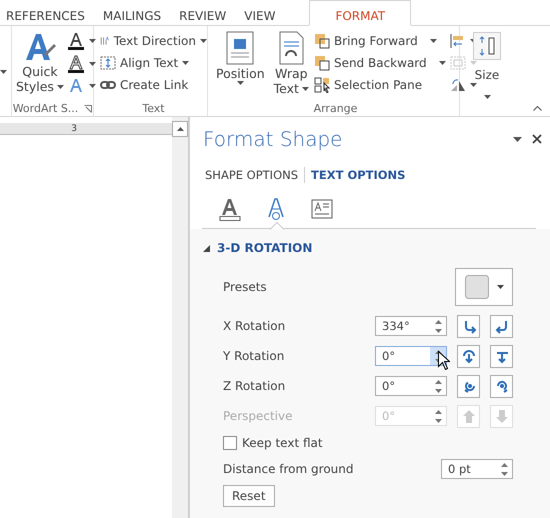  What do you see at coordinates (254, 386) in the screenshot?
I see `field-label: Z Rotation` at bounding box center [254, 386].